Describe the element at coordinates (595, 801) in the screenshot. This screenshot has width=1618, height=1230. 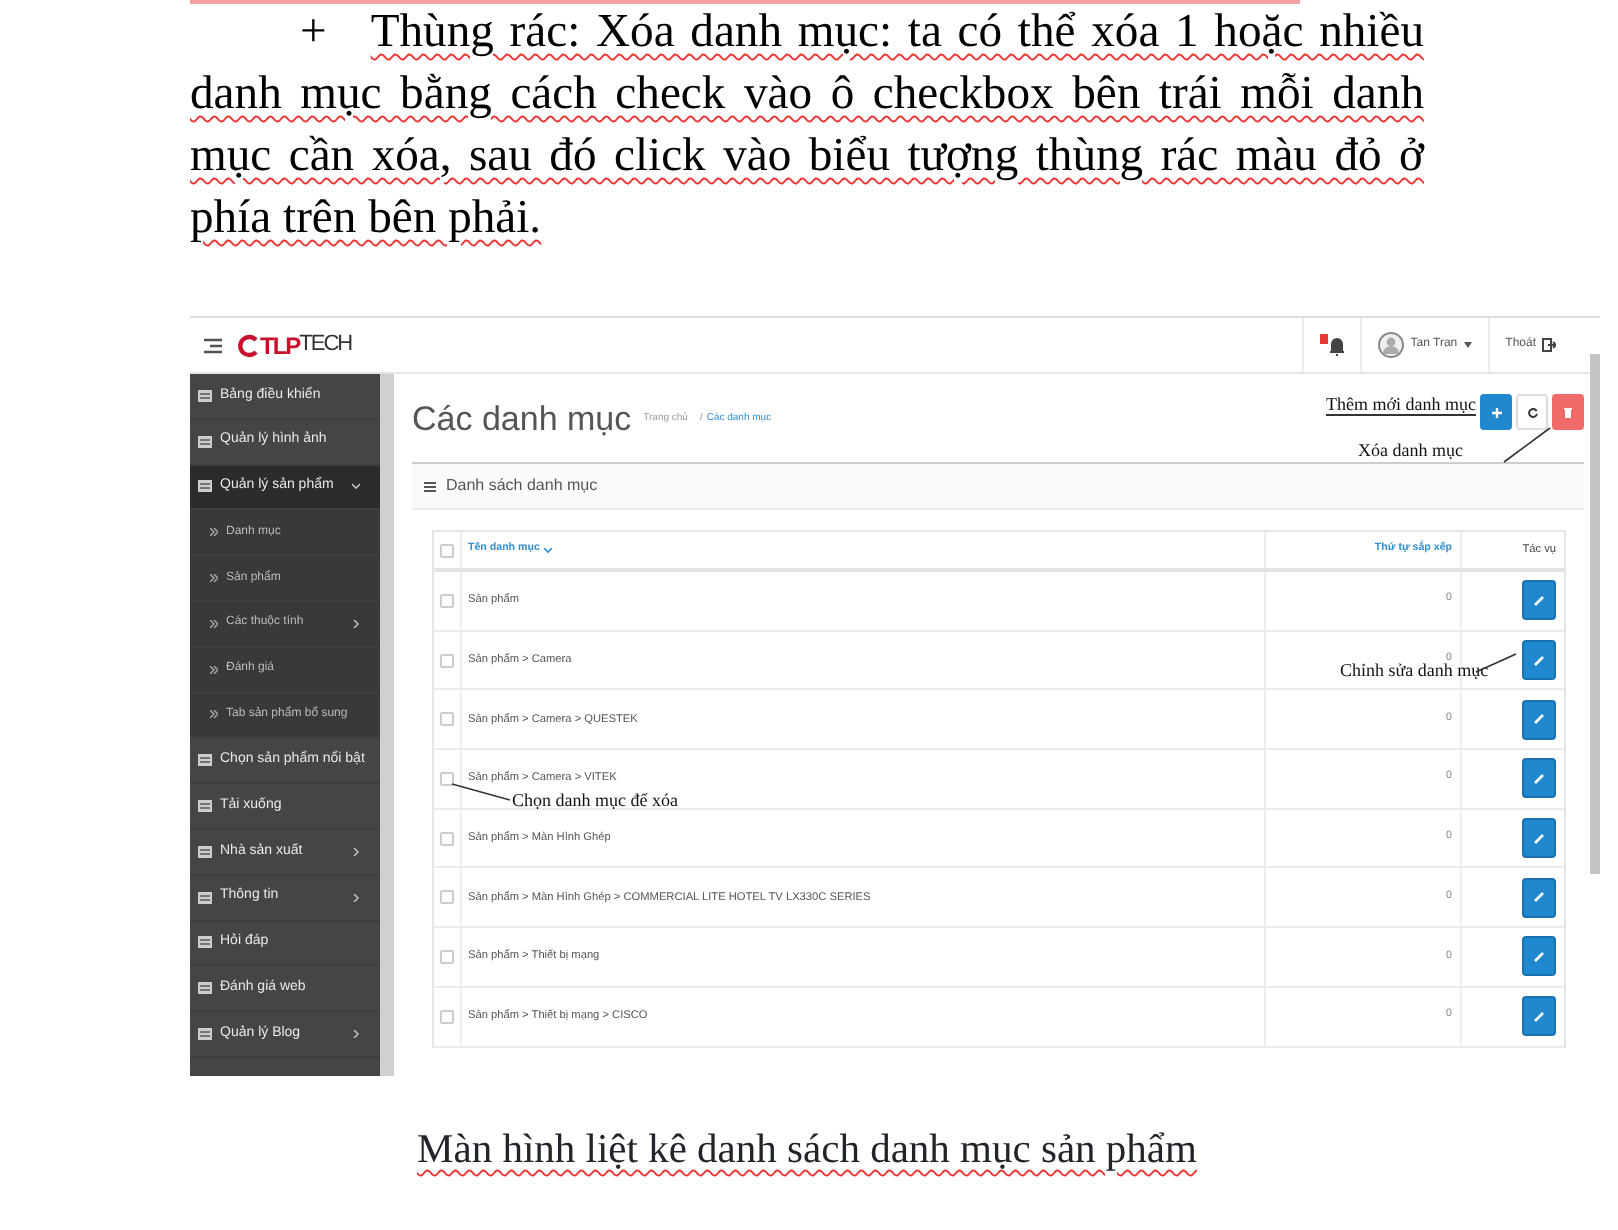
I see `callout-text: Chọn danh mục để xóa` at that location.